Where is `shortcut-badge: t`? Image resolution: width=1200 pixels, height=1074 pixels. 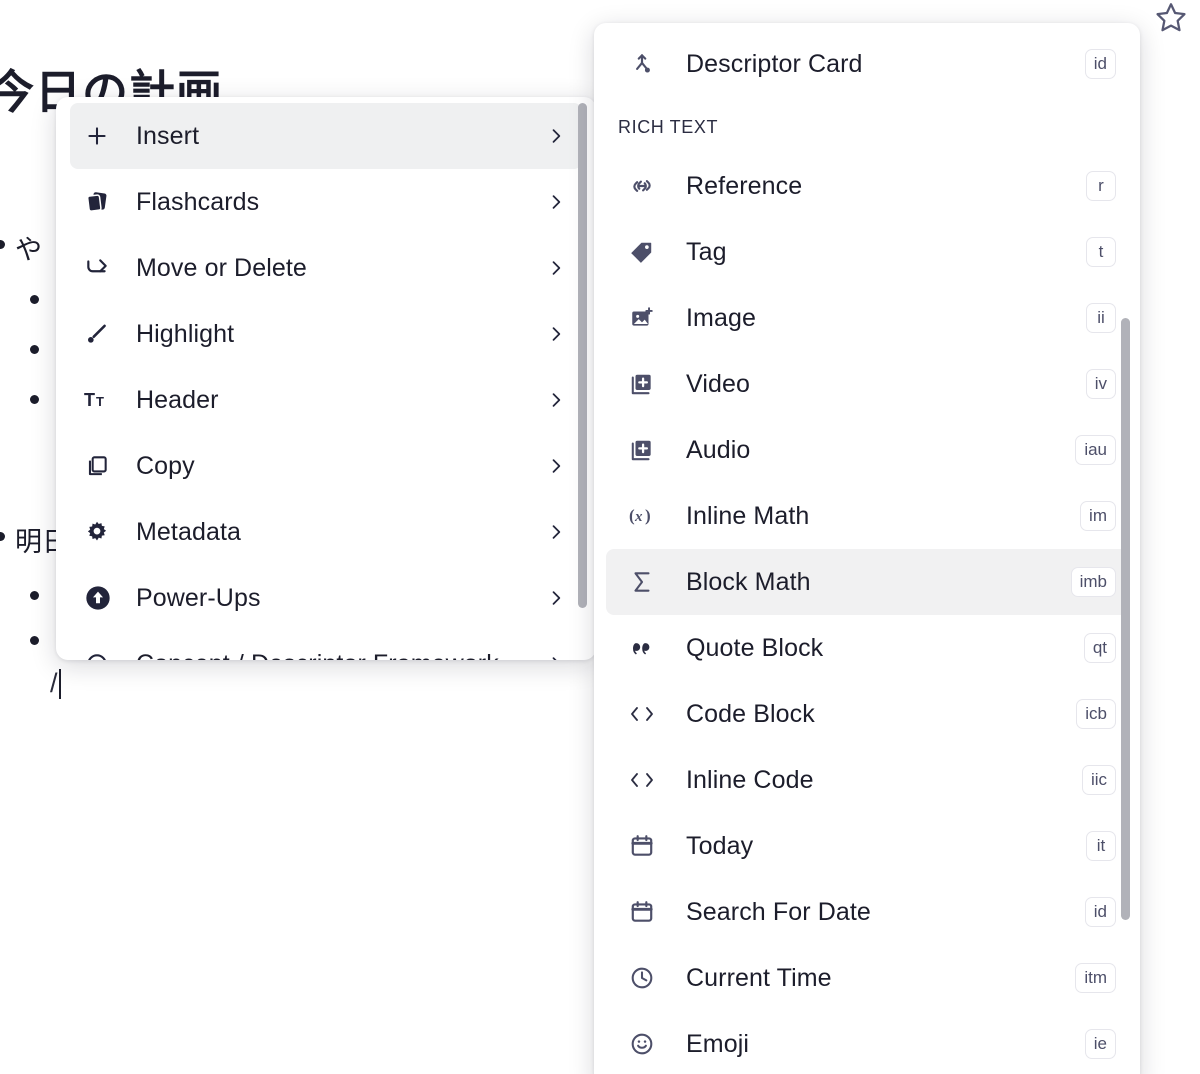 shortcut-badge: t is located at coordinates (1101, 252).